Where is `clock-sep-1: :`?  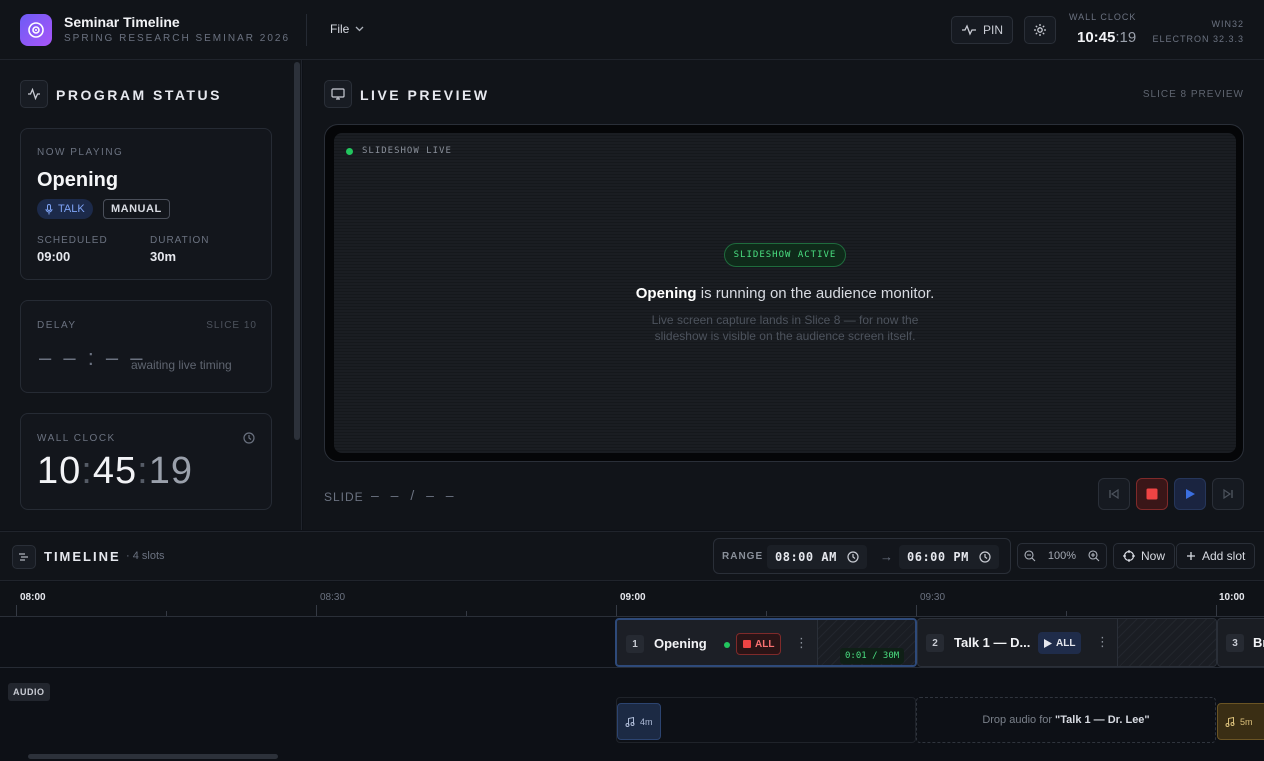
clock-sep-1: : is located at coordinates (87, 471).